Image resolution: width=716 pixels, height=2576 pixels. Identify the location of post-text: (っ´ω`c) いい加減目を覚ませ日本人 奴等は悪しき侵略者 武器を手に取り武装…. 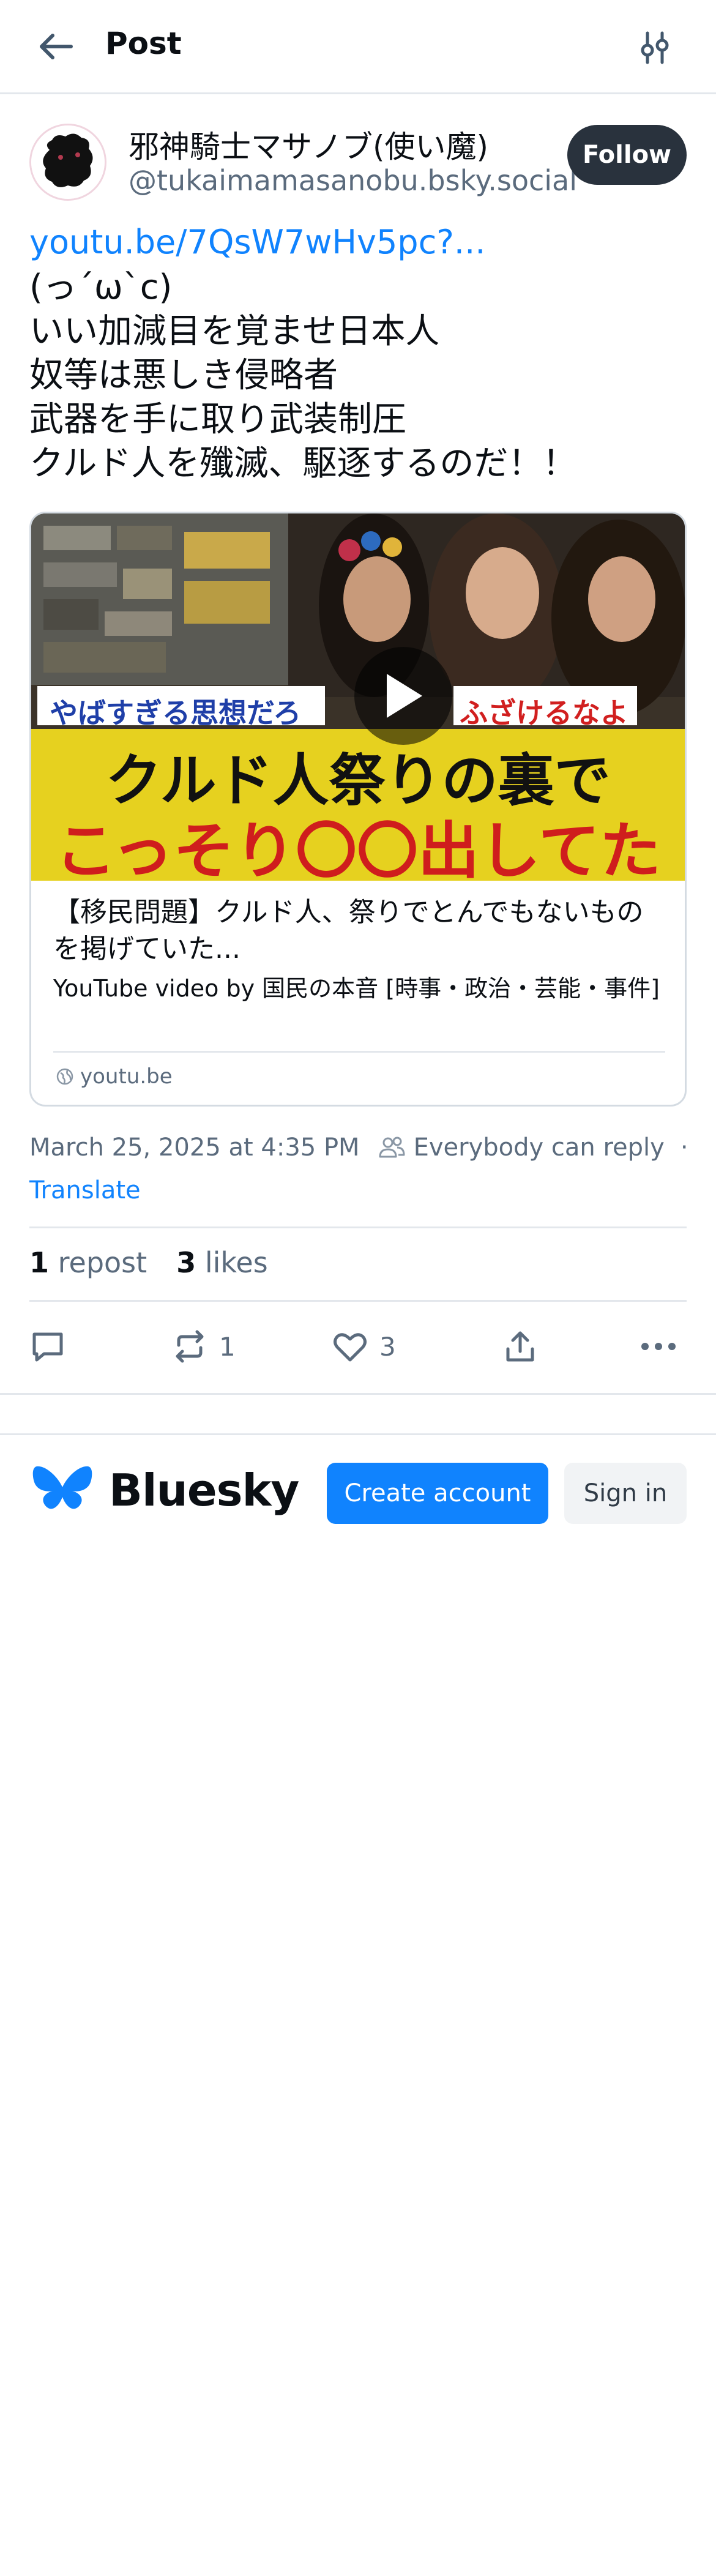
(303, 376).